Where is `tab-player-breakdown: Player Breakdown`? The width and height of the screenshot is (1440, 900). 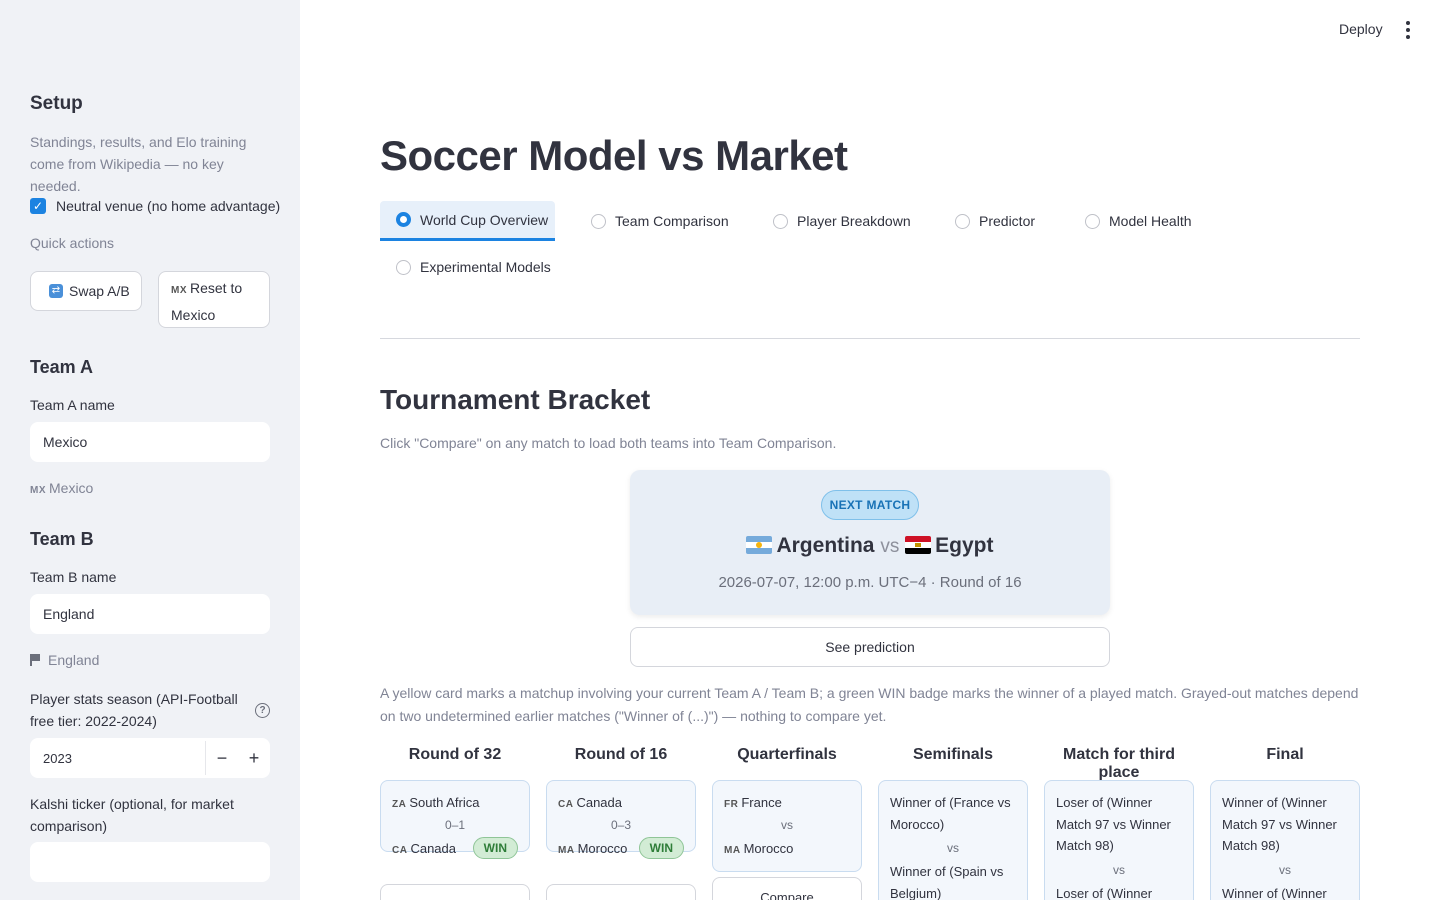 tab-player-breakdown: Player Breakdown is located at coordinates (842, 221).